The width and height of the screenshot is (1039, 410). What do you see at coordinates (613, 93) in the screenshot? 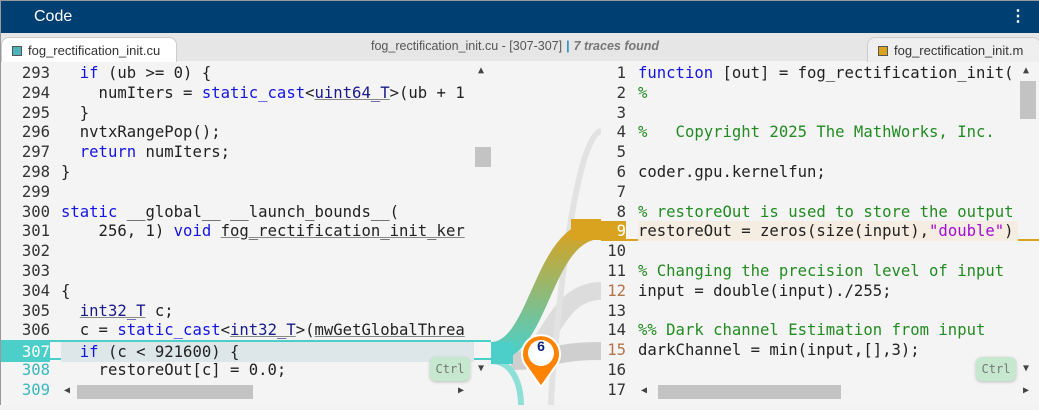
I see `line-number: 2` at bounding box center [613, 93].